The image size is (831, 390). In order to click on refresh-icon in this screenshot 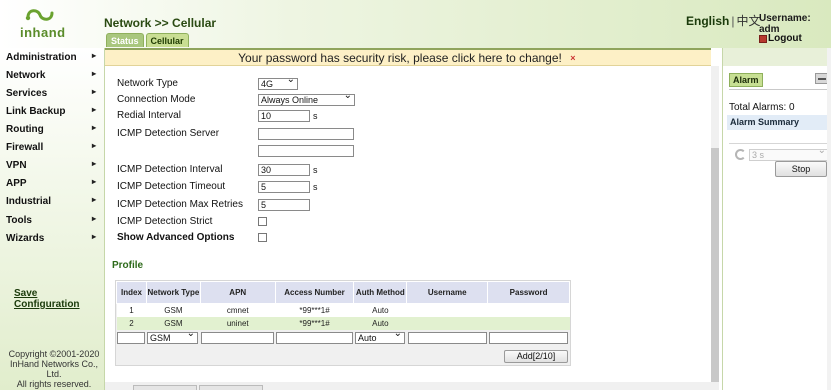, I will do `click(740, 154)`.